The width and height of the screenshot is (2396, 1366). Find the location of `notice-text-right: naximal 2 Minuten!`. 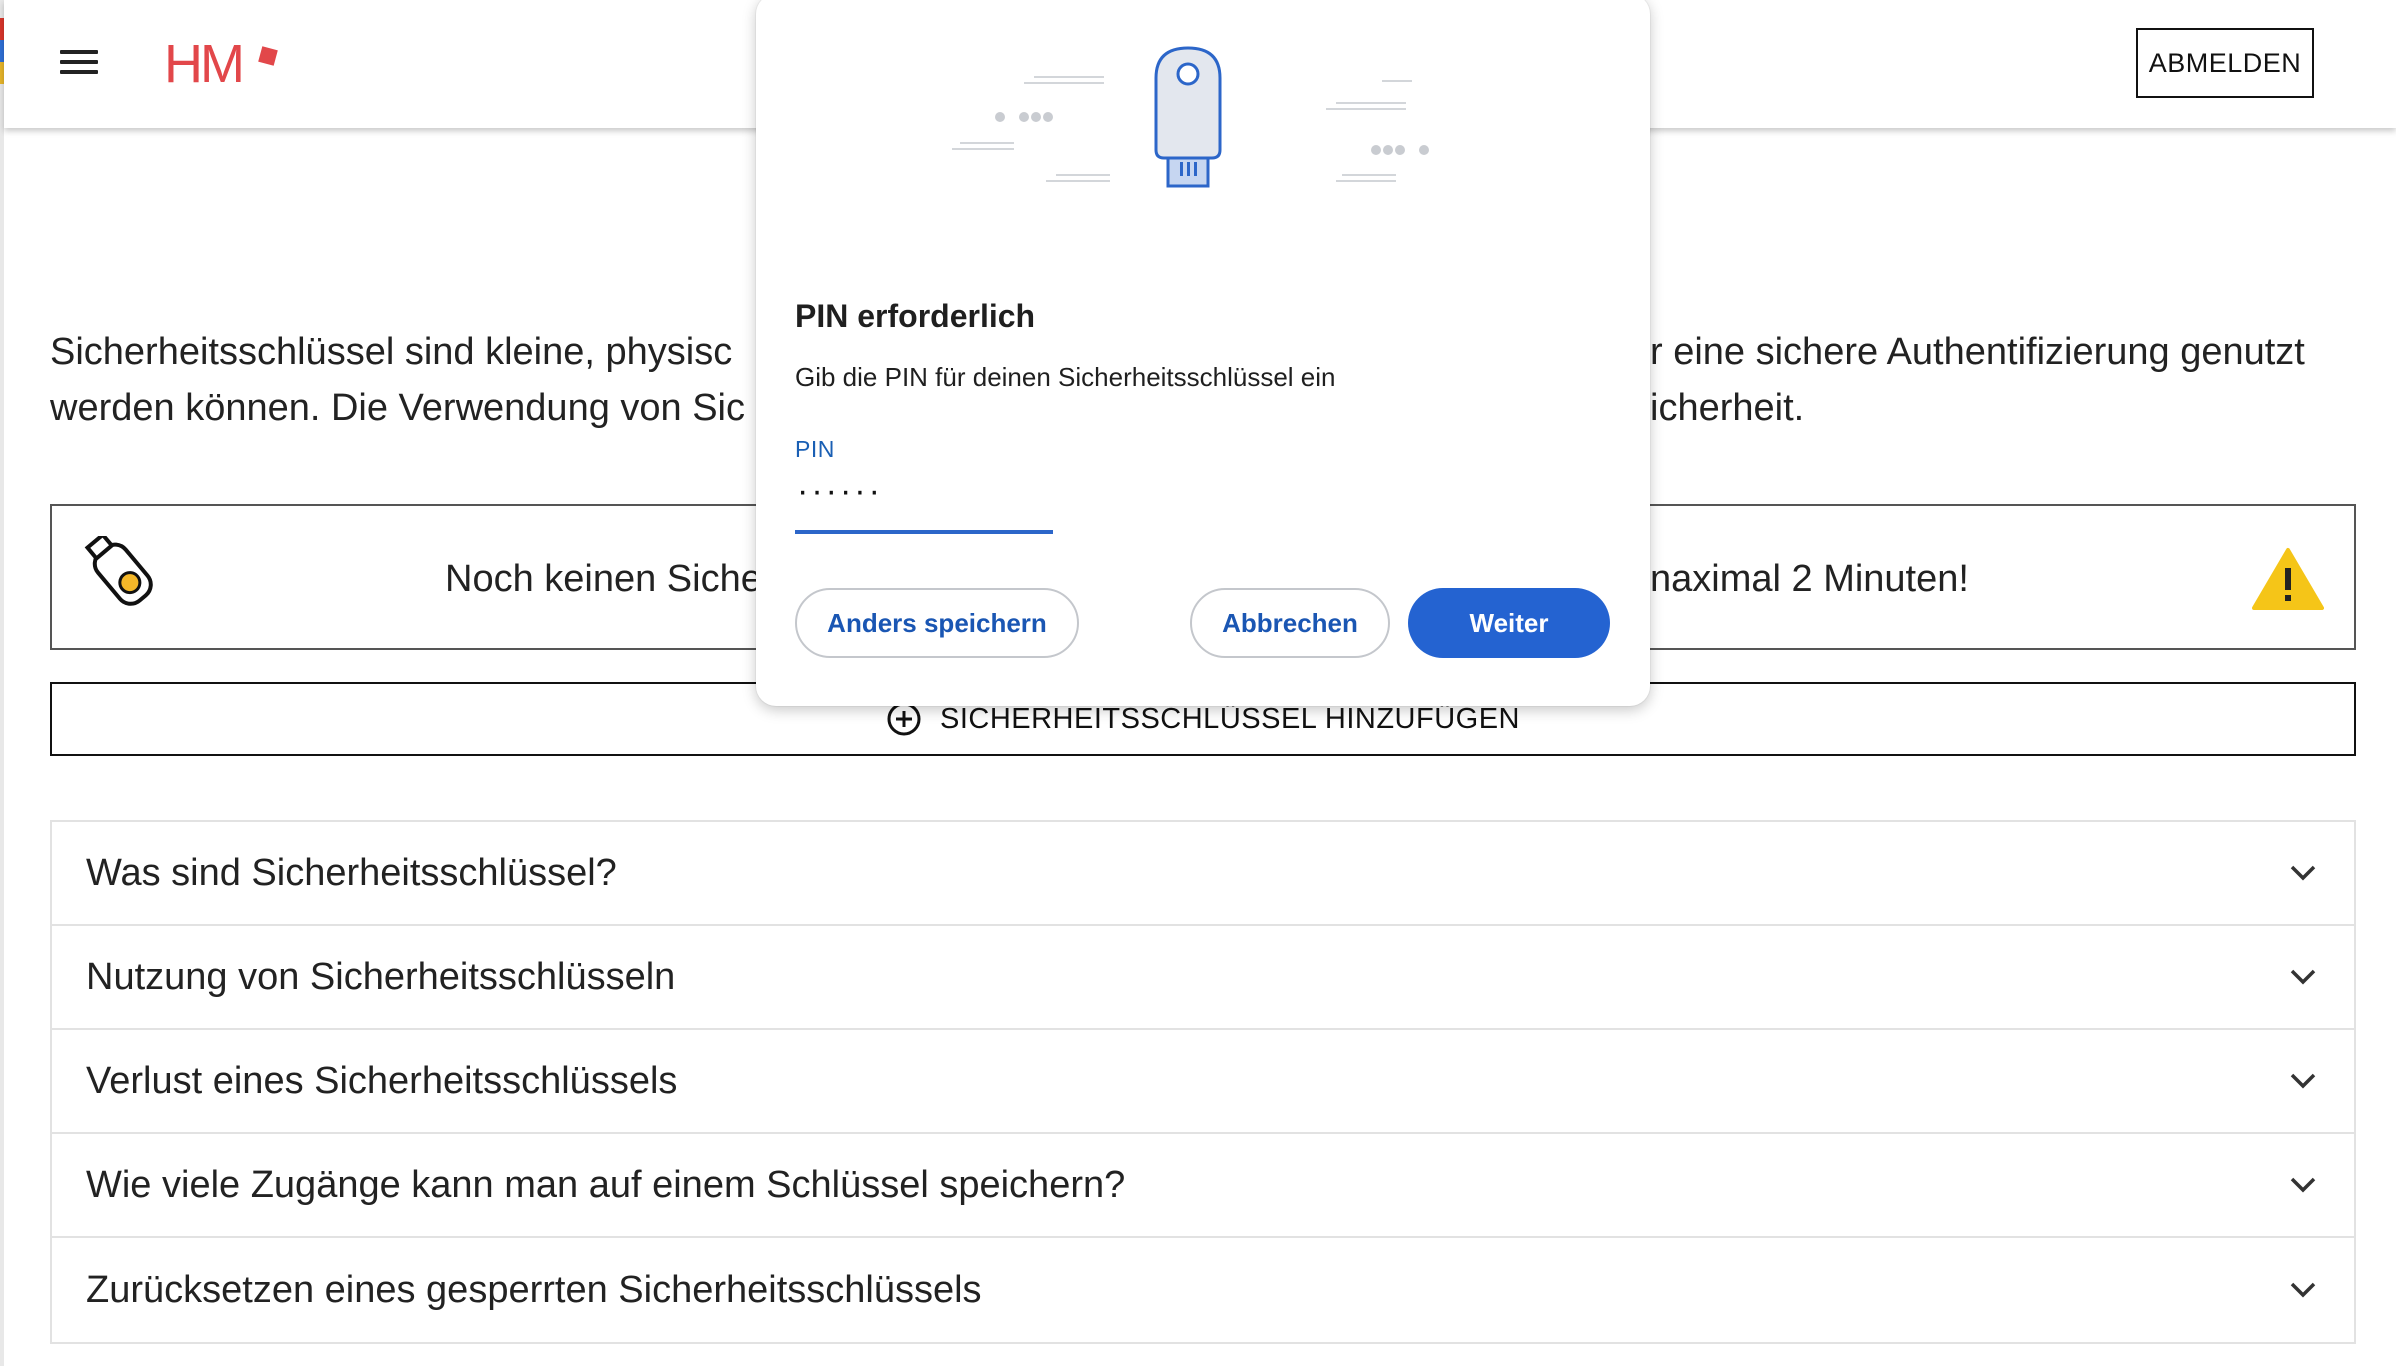

notice-text-right: naximal 2 Minuten! is located at coordinates (1809, 578).